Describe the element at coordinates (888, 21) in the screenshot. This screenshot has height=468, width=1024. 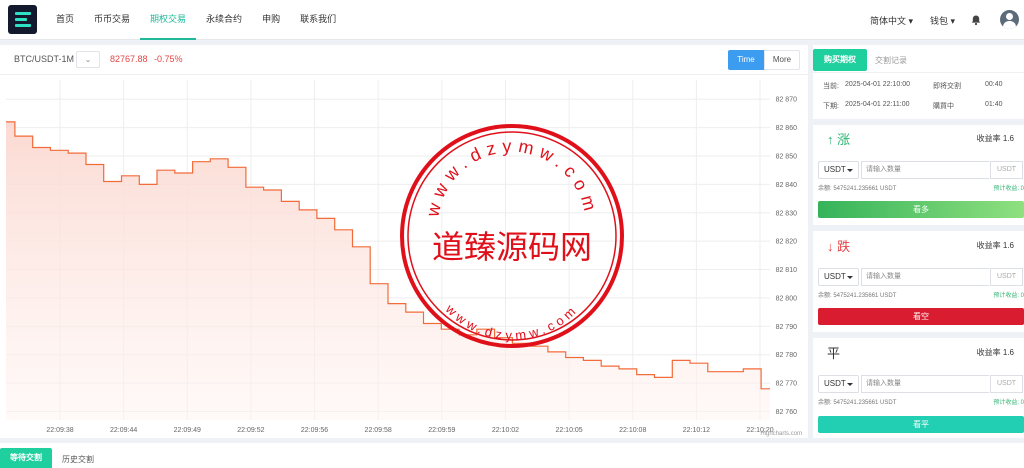
I see `language-label: 简体中文` at that location.